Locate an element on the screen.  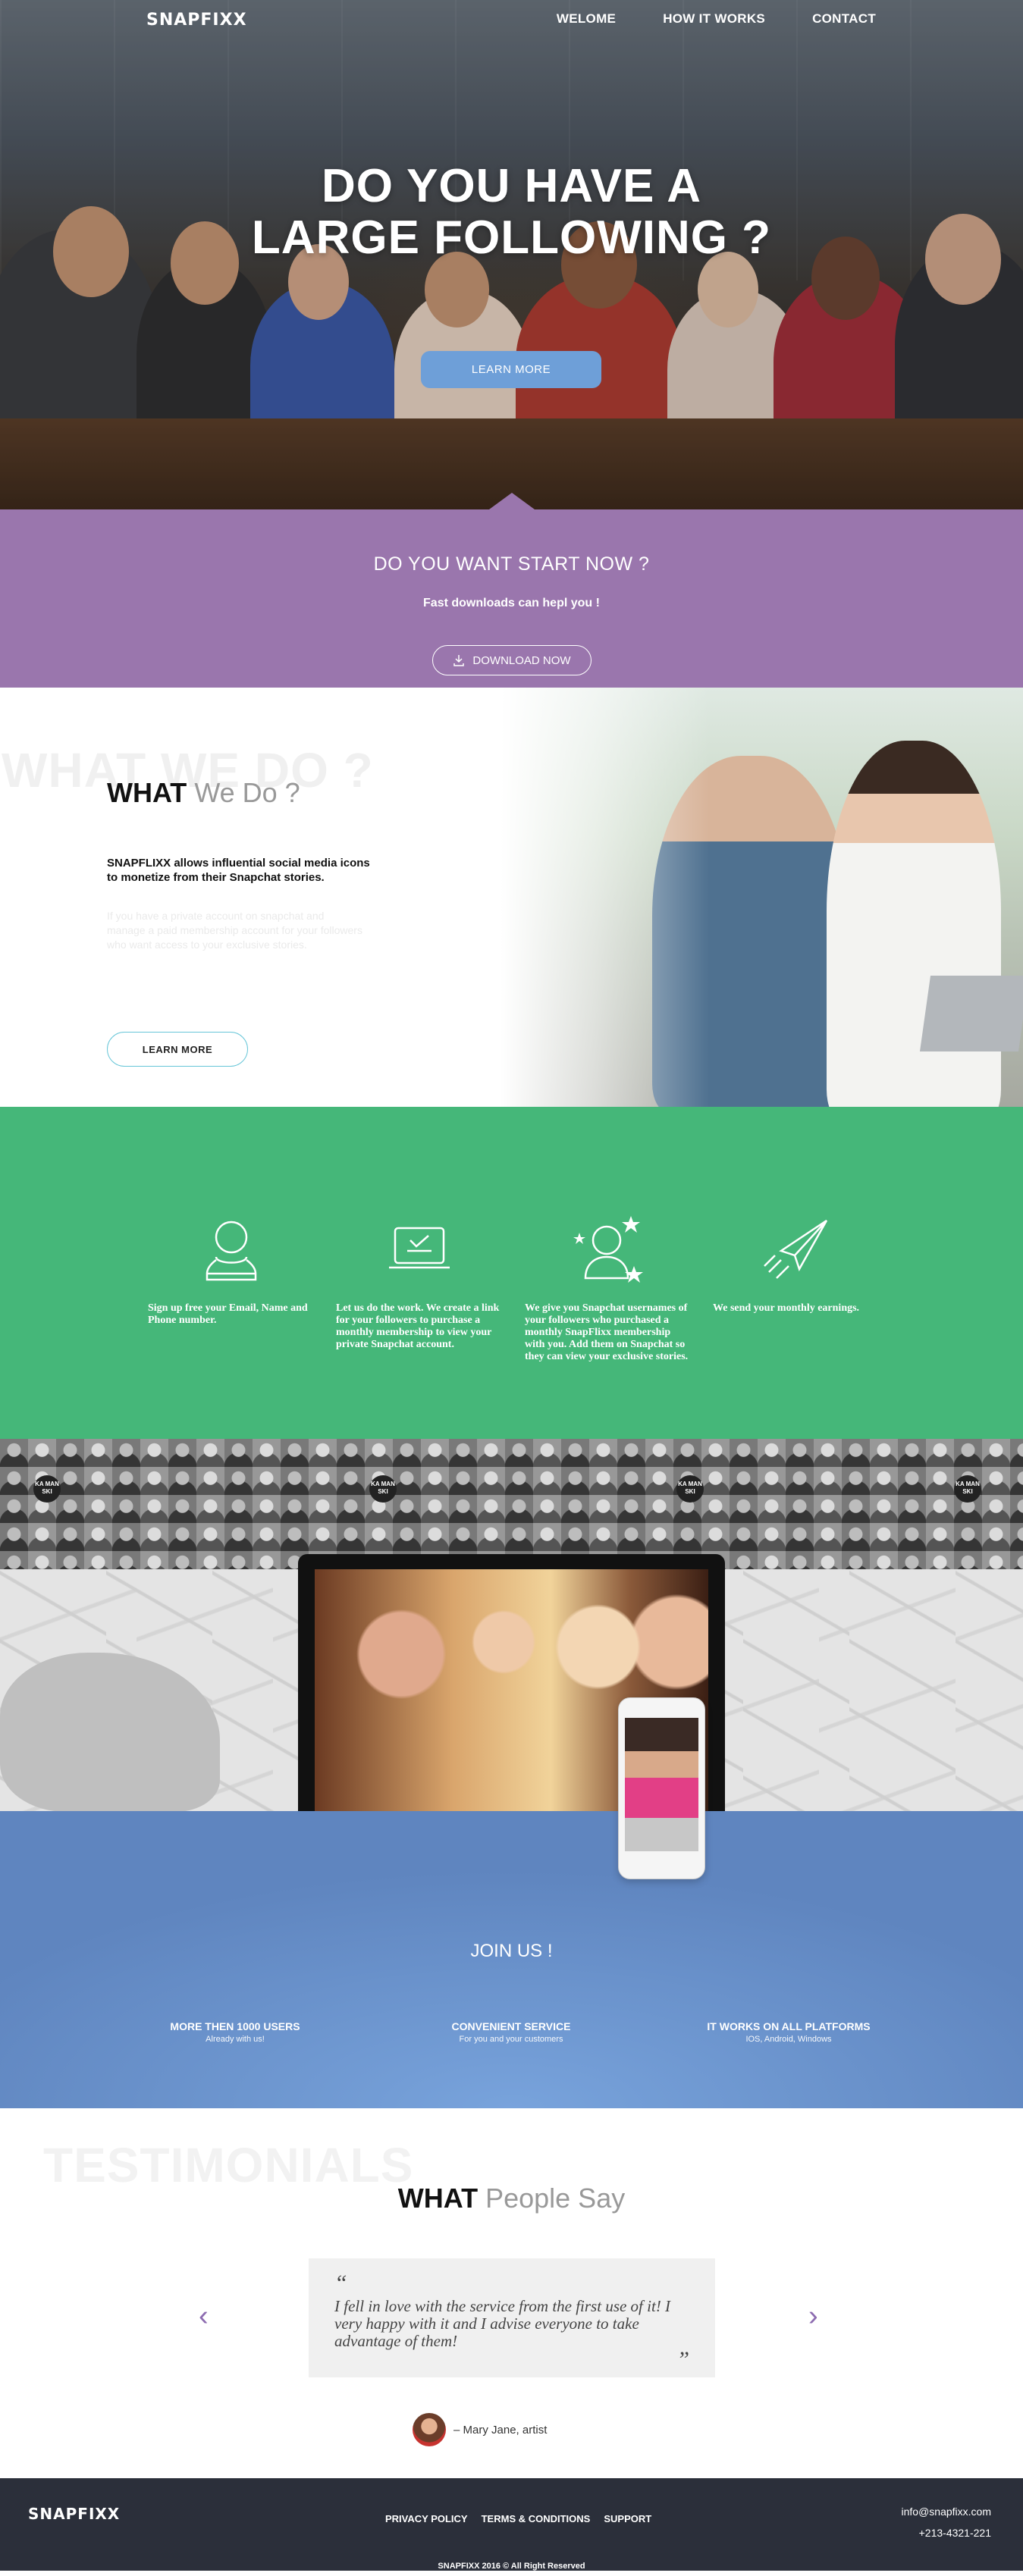
feature-users-sub: Already with us! is located at coordinates (235, 2040).